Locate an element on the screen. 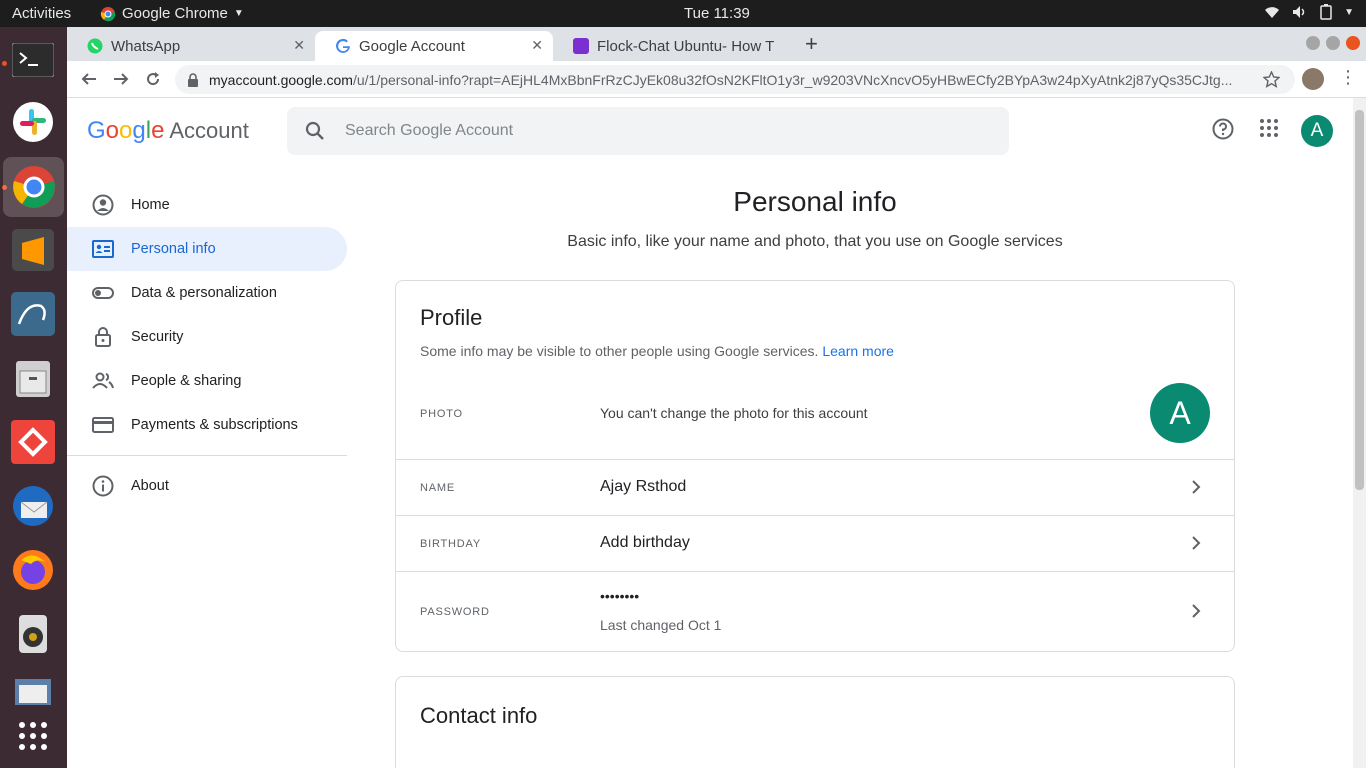 The width and height of the screenshot is (1366, 768). password-row: PASSWORD •••••••• Last changed Oct 1 is located at coordinates (815, 611).